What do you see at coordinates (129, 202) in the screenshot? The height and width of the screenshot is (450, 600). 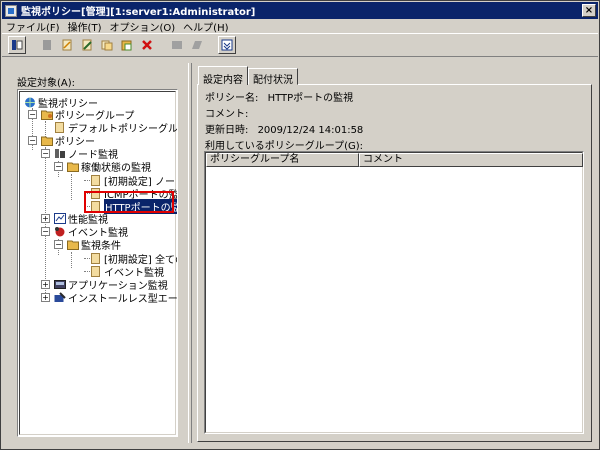 I see `selection-highlight-frame` at bounding box center [129, 202].